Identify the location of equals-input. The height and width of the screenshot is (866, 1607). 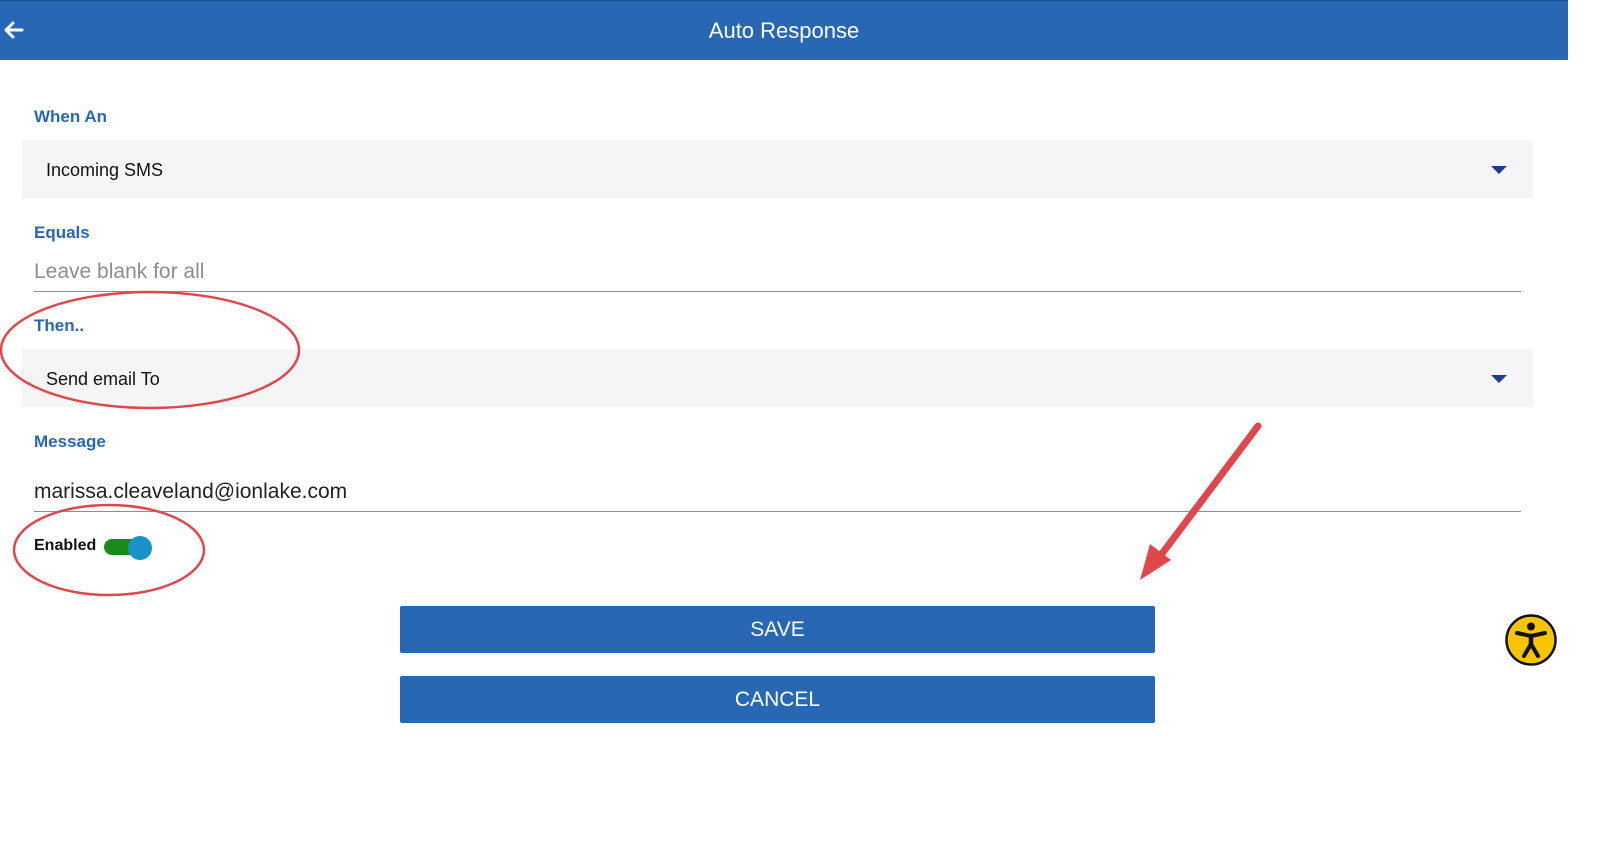
(777, 272).